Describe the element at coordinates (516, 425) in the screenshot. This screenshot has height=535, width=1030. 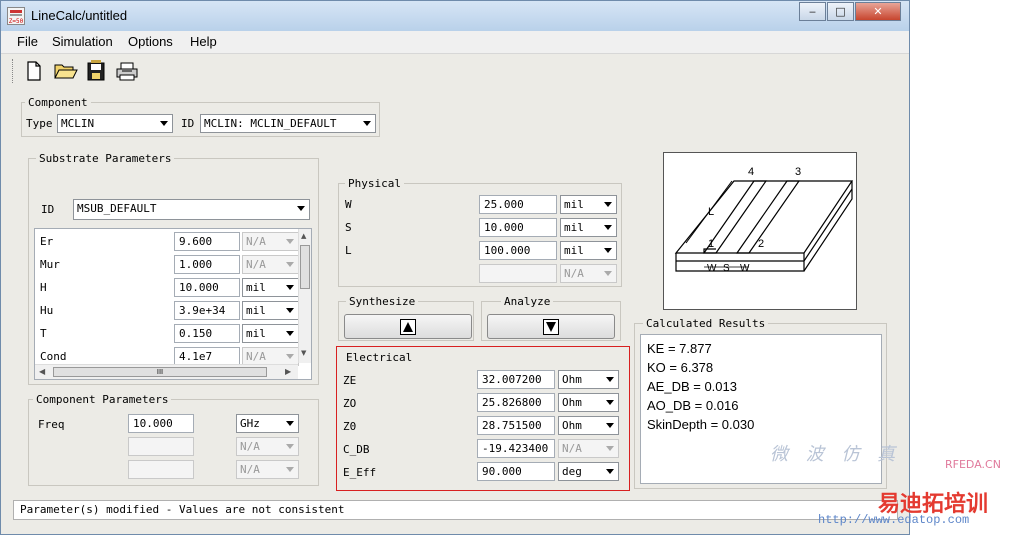
I see `electrical-param-value: 28.751500` at that location.